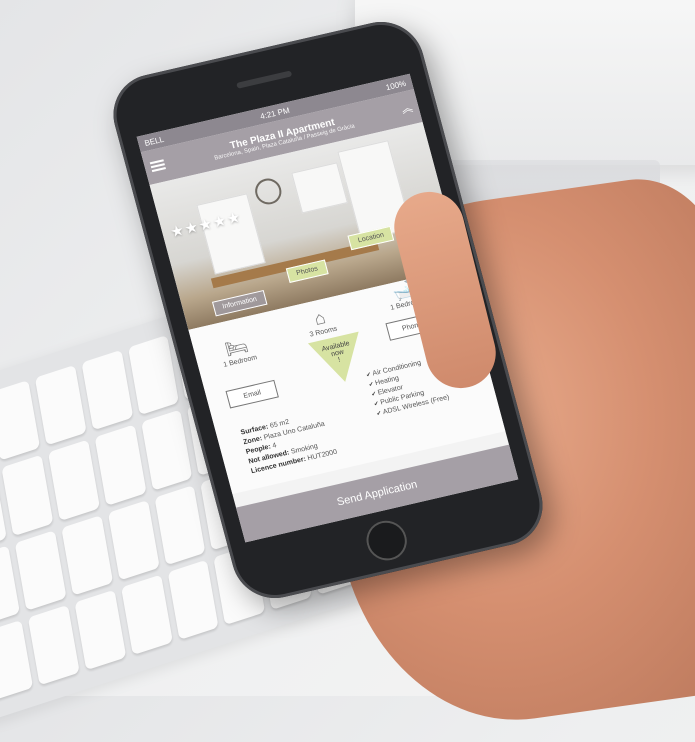 This screenshot has height=742, width=695. What do you see at coordinates (264, 79) in the screenshot?
I see `phone-speaker` at bounding box center [264, 79].